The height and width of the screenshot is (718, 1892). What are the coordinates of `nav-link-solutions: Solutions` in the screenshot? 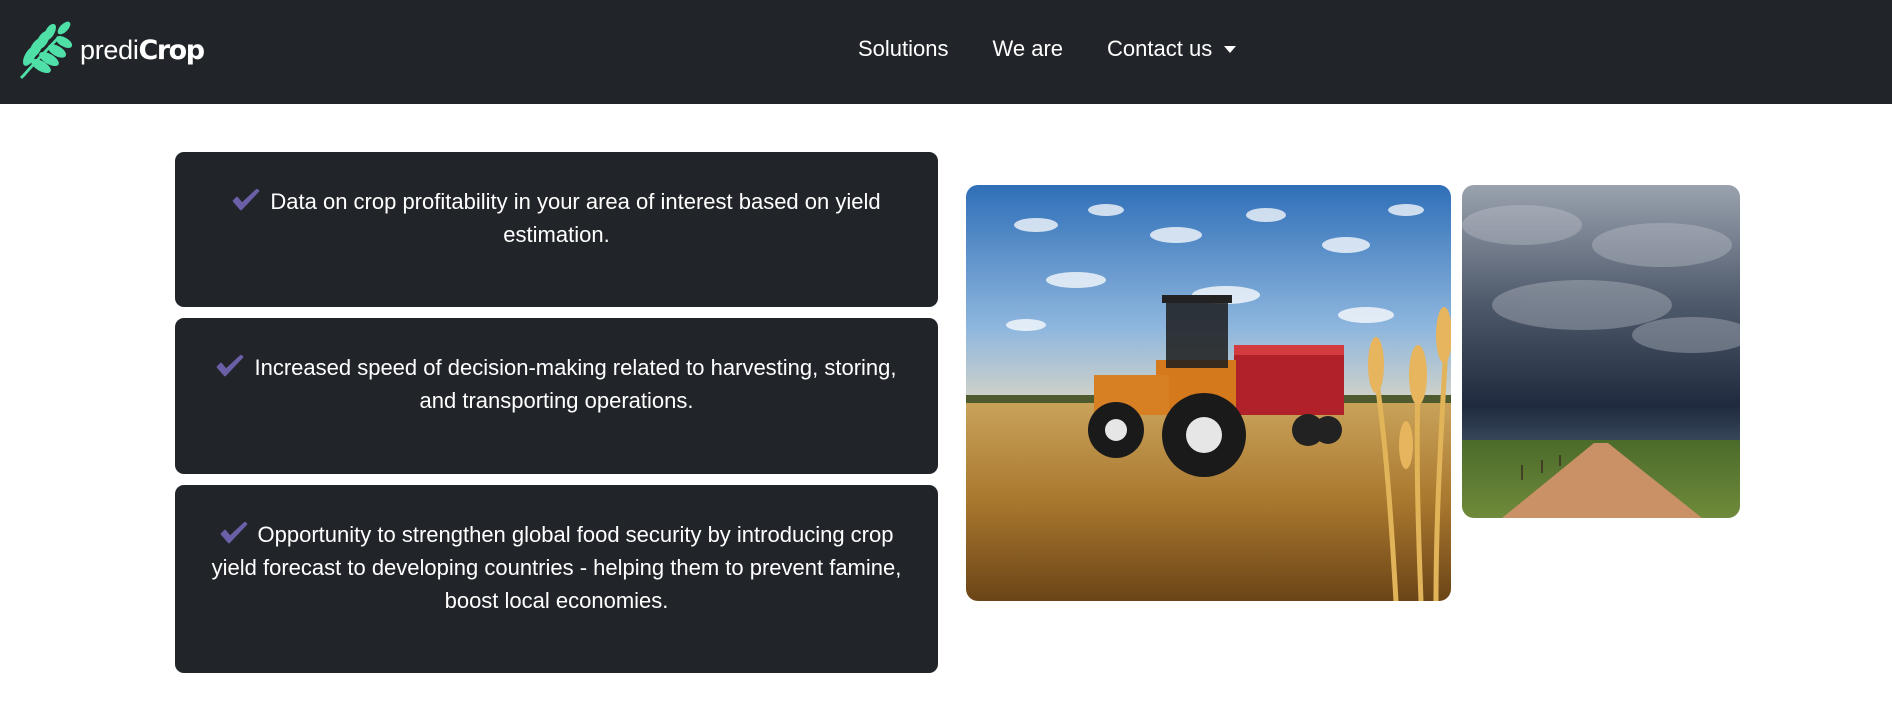 It's located at (903, 49).